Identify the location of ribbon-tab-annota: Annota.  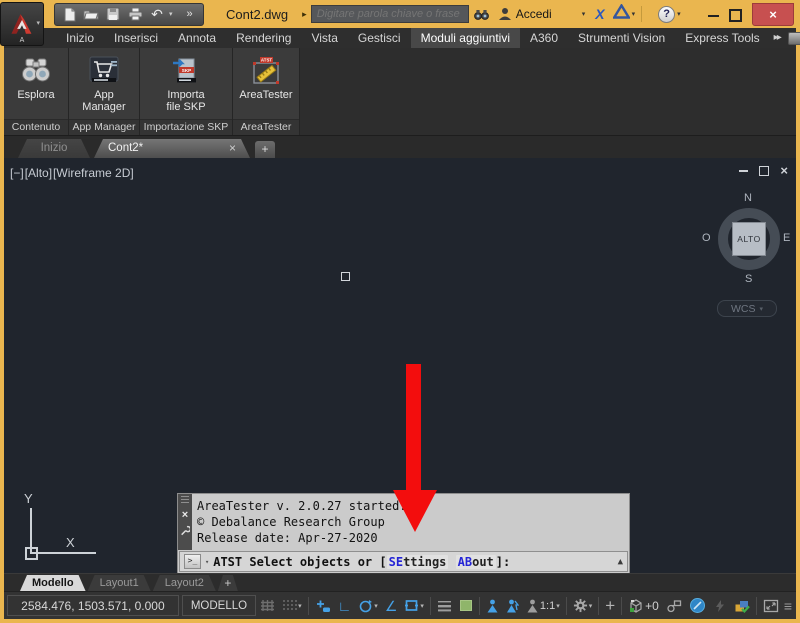
(197, 38).